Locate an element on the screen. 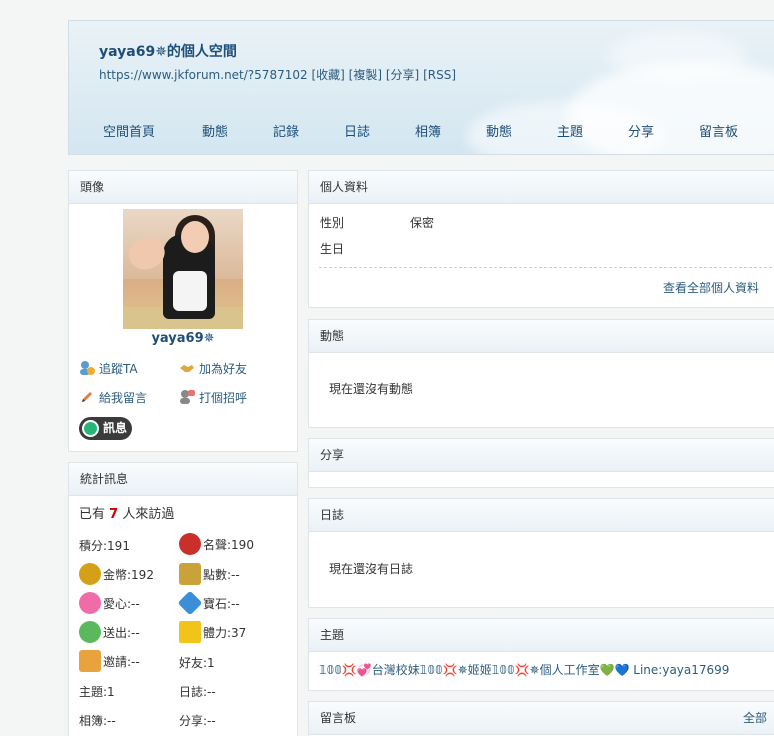  nav-blog: 日誌 is located at coordinates (357, 130).